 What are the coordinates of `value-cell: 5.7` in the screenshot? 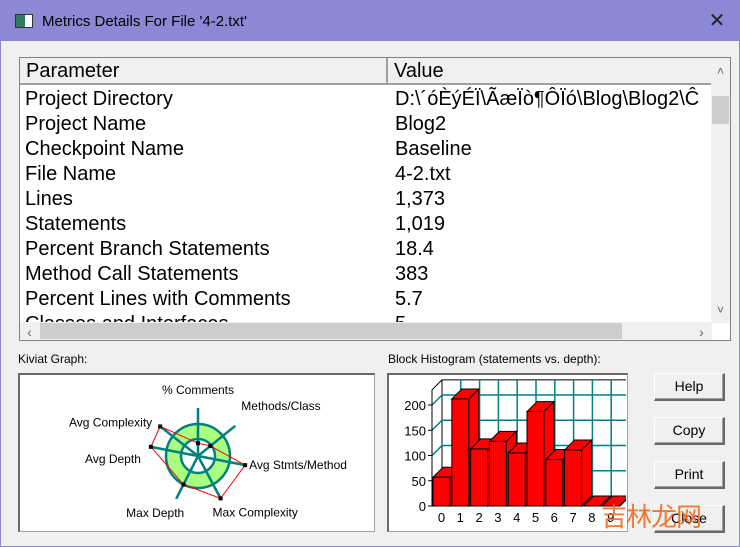 It's located at (409, 299).